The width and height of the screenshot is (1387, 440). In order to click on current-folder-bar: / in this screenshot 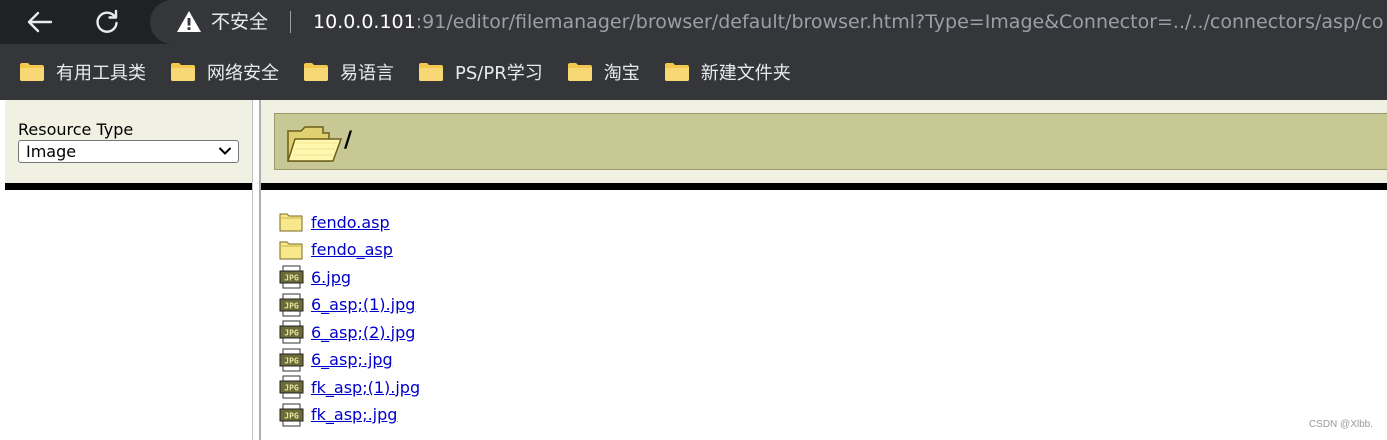, I will do `click(830, 141)`.